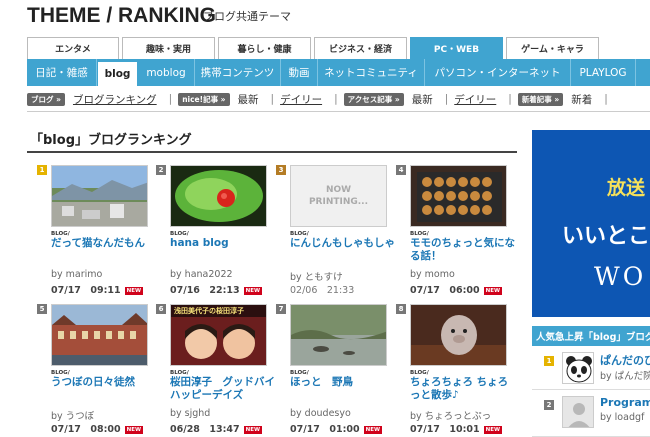 This screenshot has width=650, height=437. Describe the element at coordinates (625, 376) in the screenshot. I see `popular-item-author: by ぱんだ院` at that location.